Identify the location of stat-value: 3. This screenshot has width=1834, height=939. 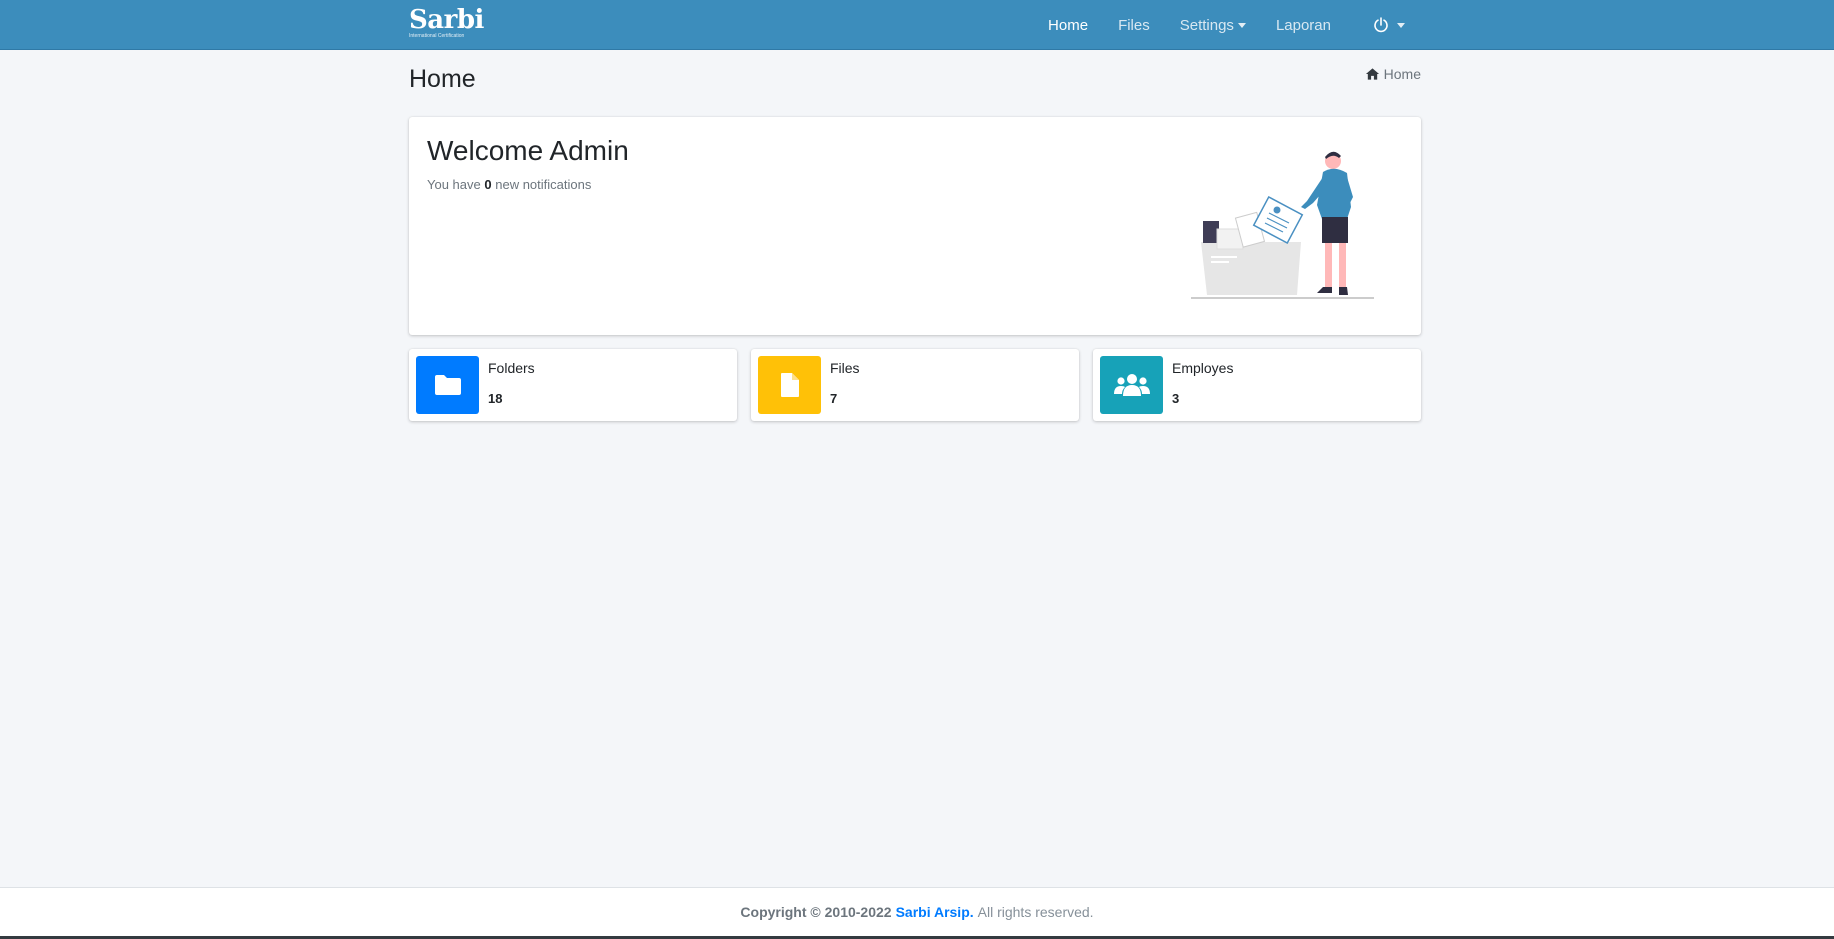
(1176, 398).